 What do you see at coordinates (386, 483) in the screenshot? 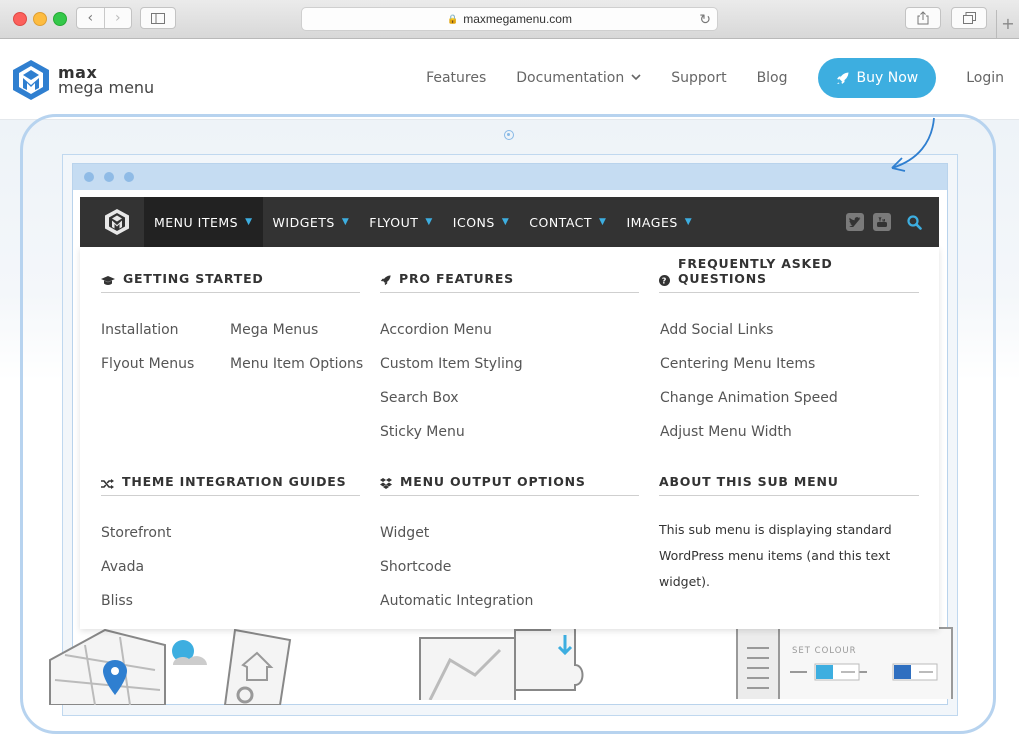
I see `dropbox-icon` at bounding box center [386, 483].